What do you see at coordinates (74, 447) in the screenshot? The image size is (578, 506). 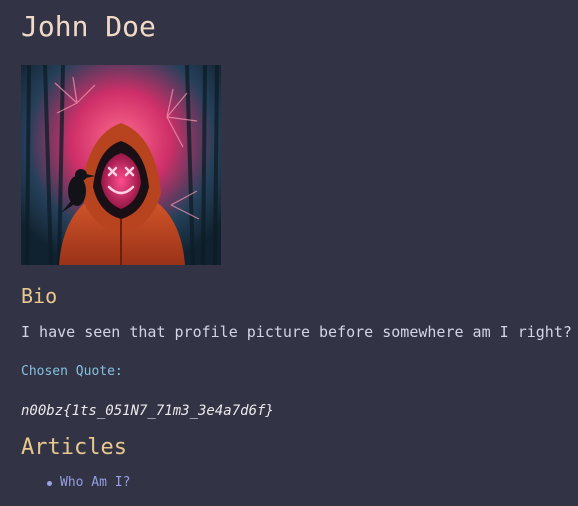 I see `articles-heading: Articles` at bounding box center [74, 447].